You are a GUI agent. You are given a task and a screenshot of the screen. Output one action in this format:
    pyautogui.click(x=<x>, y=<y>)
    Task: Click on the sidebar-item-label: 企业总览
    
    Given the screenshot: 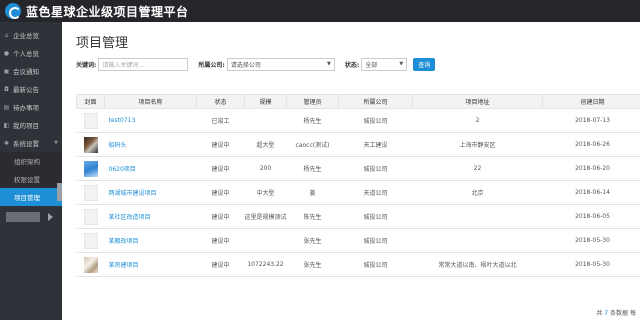 What is the action you would take?
    pyautogui.click(x=26, y=36)
    